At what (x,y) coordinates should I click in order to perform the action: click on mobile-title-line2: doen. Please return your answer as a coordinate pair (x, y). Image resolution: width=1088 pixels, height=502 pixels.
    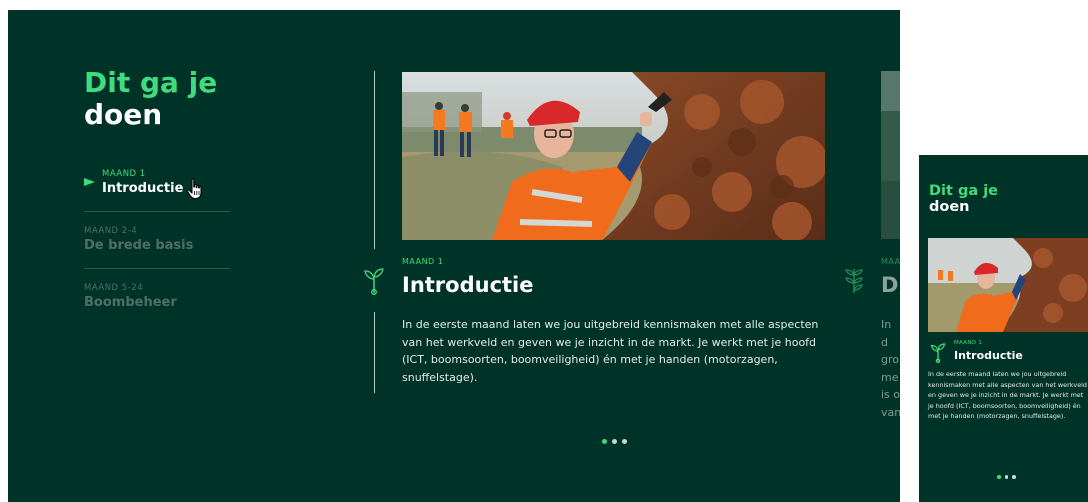
    Looking at the image, I should click on (949, 207).